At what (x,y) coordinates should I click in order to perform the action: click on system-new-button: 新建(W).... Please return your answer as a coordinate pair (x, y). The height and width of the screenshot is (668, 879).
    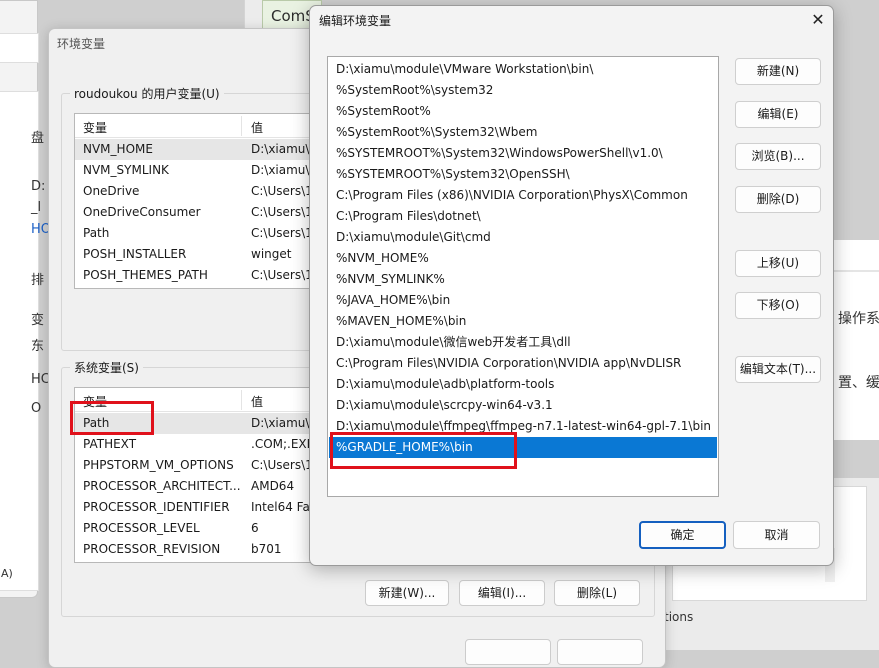
    Looking at the image, I should click on (407, 593).